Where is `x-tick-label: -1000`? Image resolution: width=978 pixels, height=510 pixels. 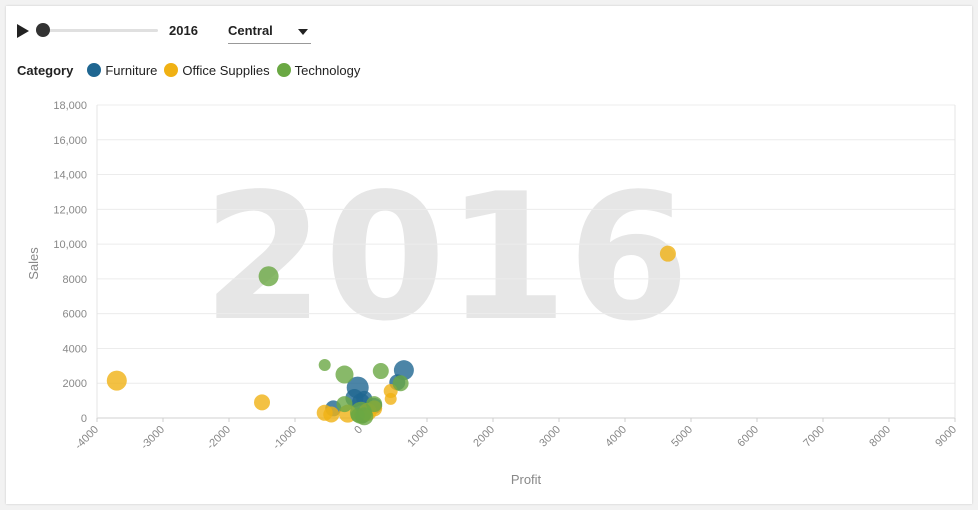
x-tick-label: -1000 is located at coordinates (285, 438).